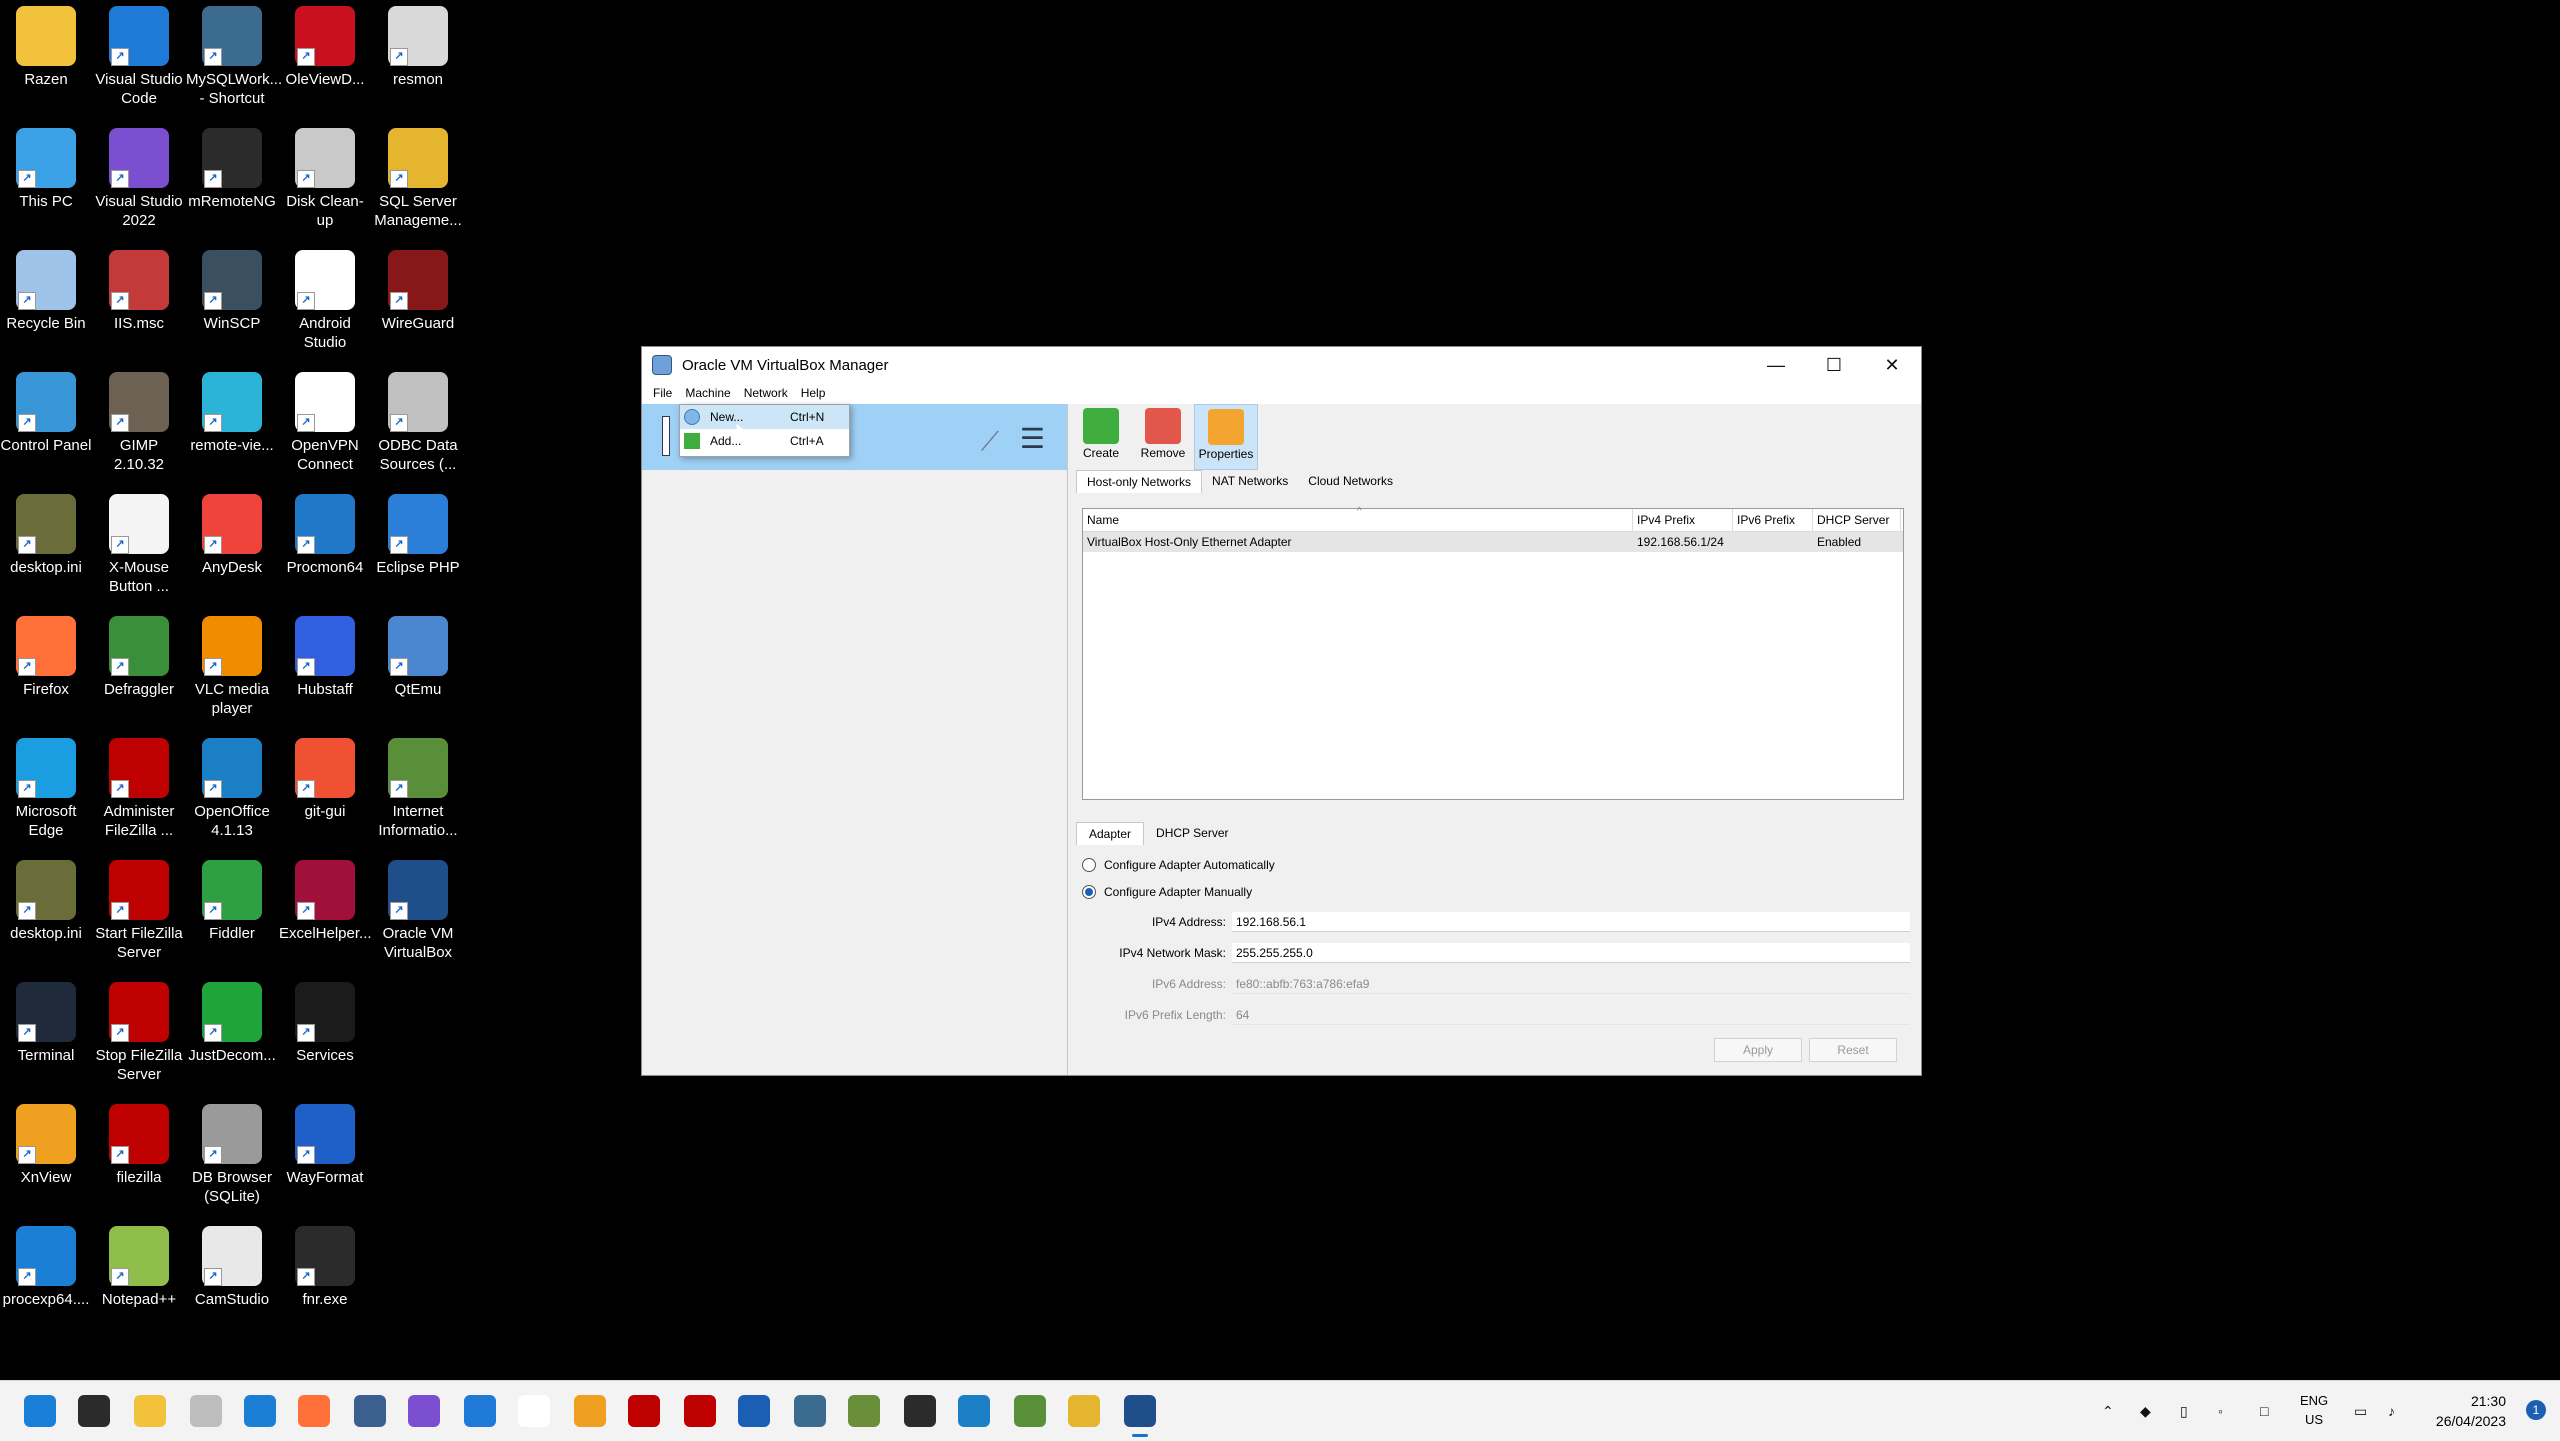 This screenshot has height=1441, width=2560. I want to click on filezilla-server-icon, so click(700, 1411).